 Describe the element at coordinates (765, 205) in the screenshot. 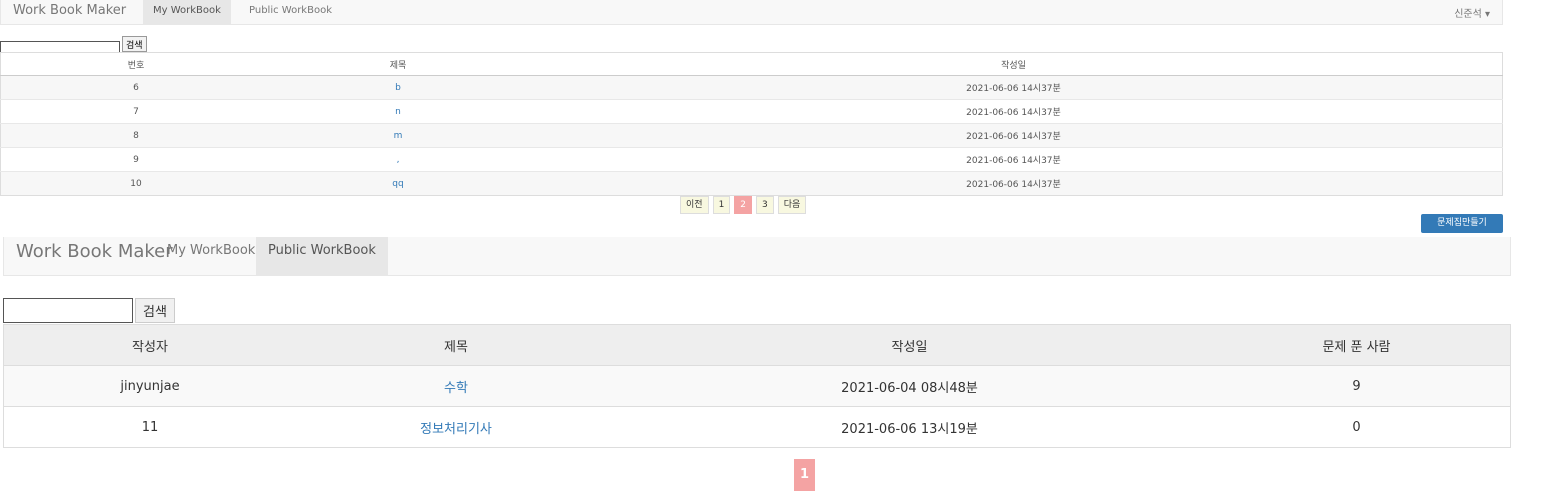

I see `page-3-button: 3` at that location.